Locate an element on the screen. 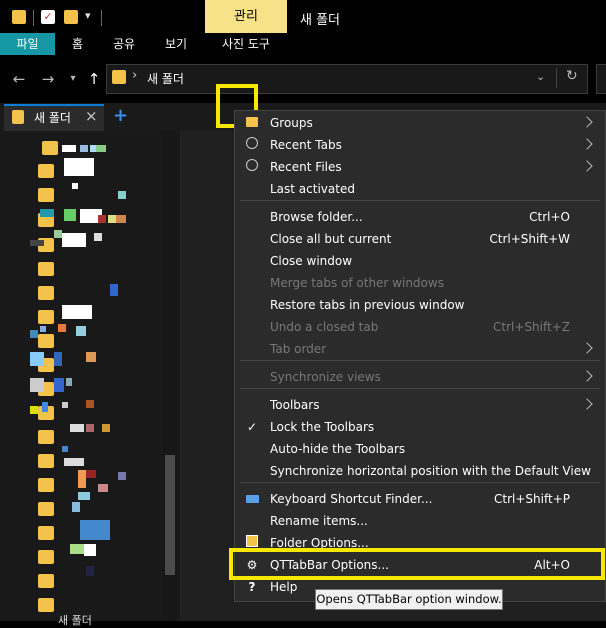  recent-locations-chevron-icon: ▾ is located at coordinates (73, 79).